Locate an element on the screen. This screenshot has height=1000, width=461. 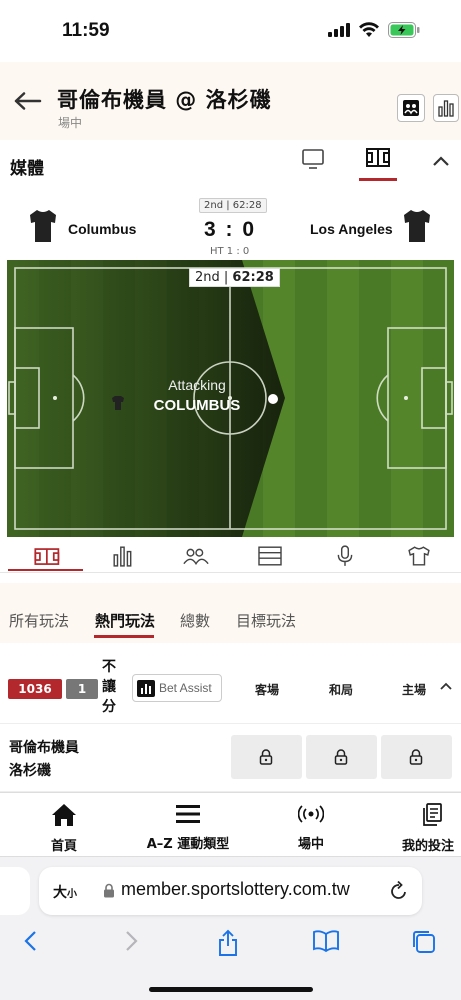
market-header: 1036 1 不讓分 Bet Assist 客場 和局 主場 is located at coordinates (230, 687).